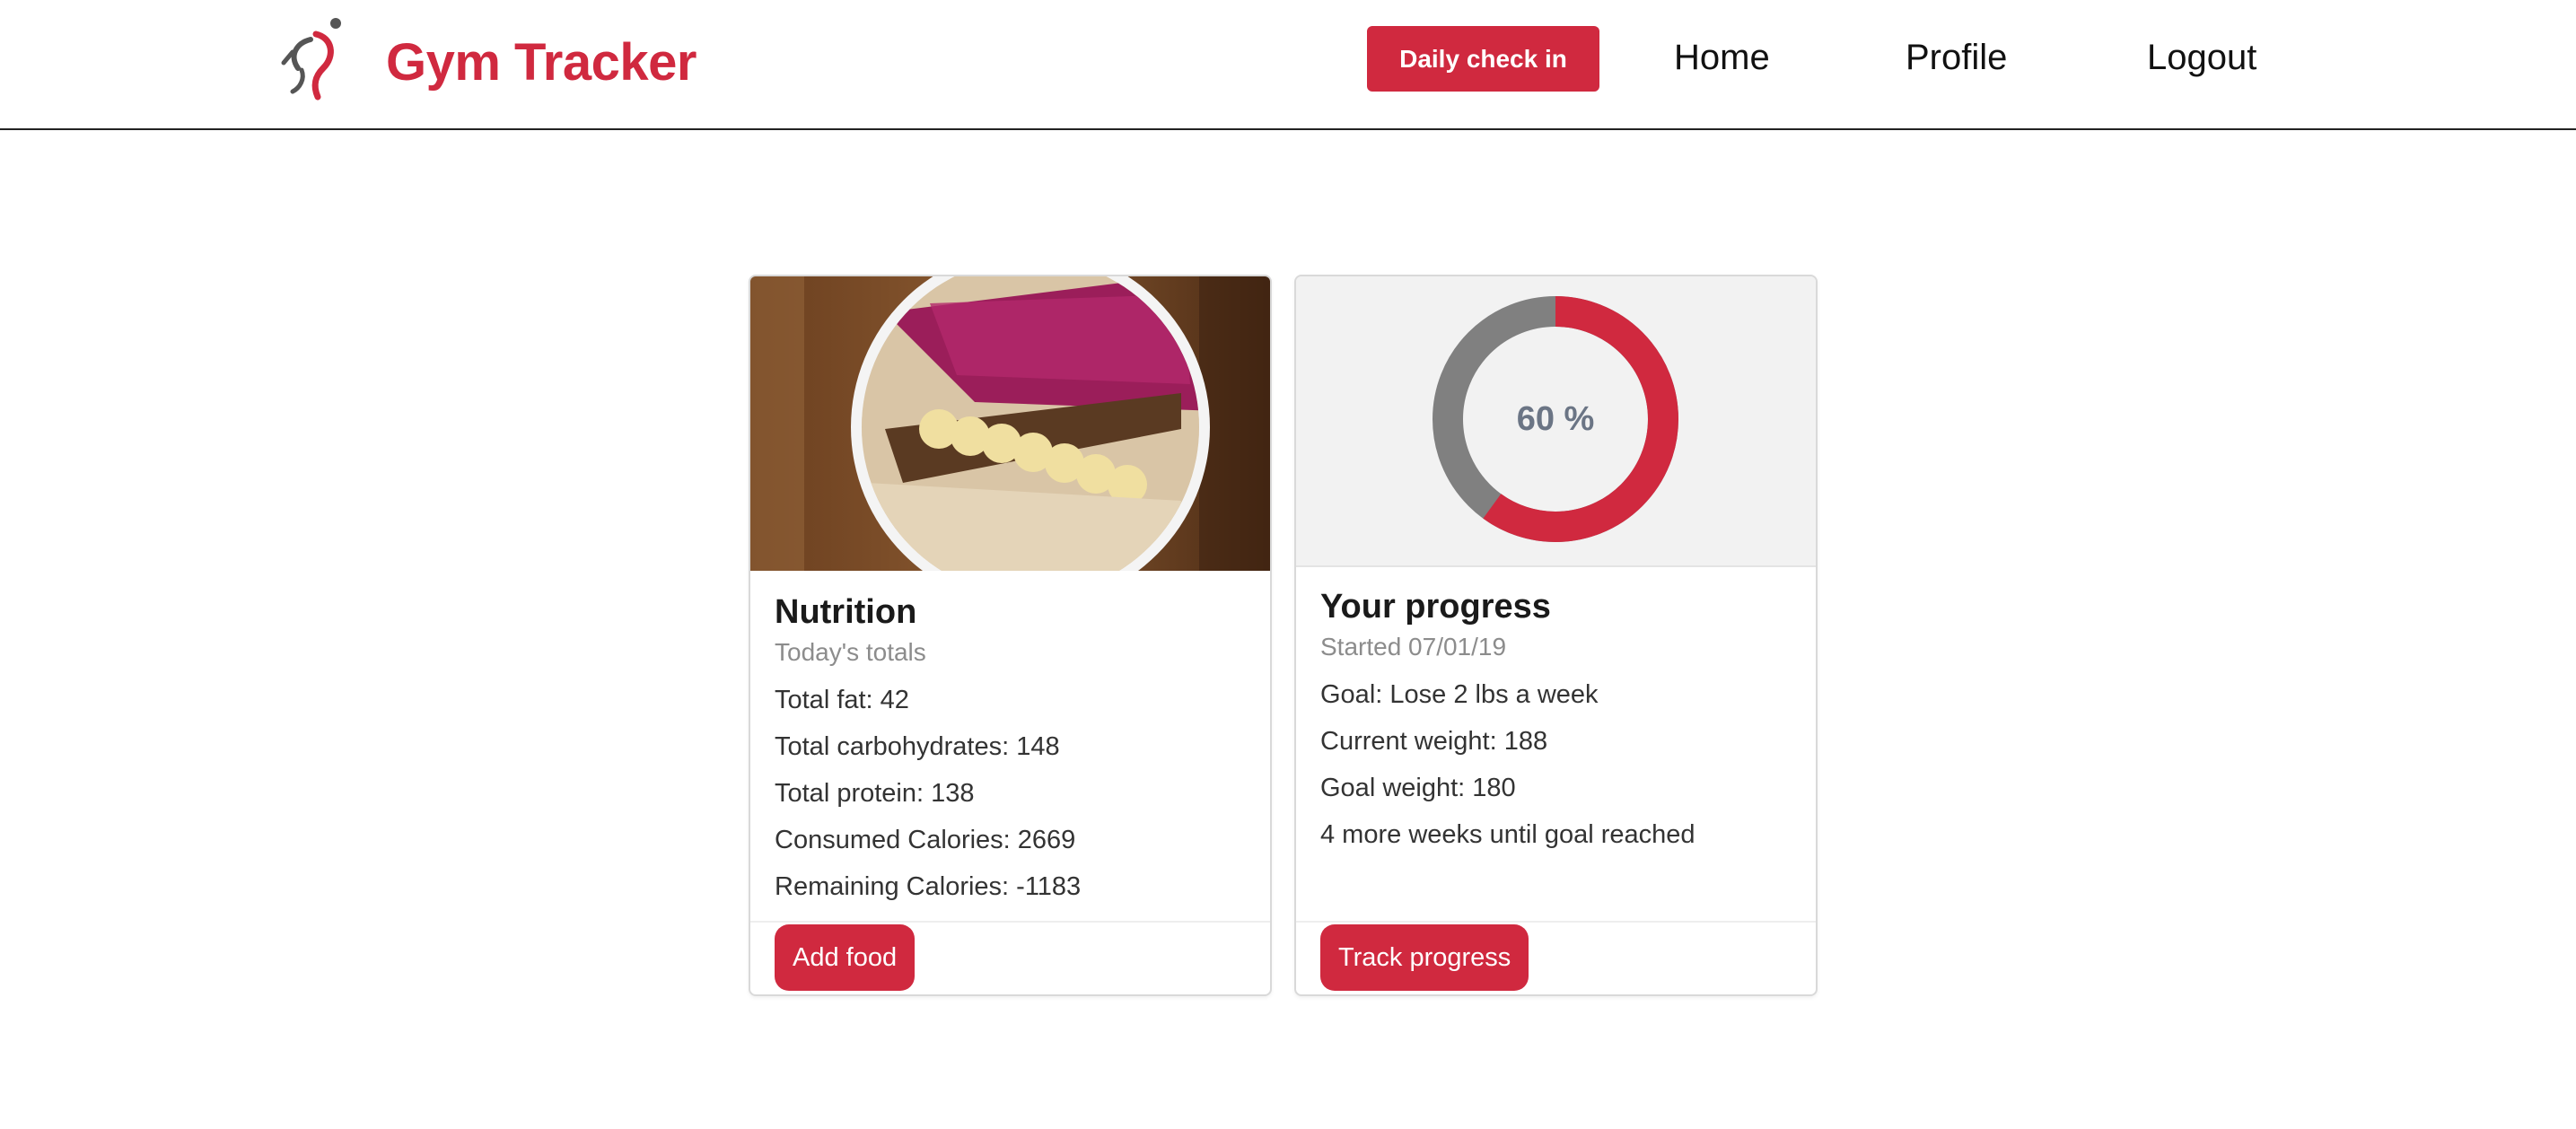 Image resolution: width=2576 pixels, height=1129 pixels. What do you see at coordinates (1483, 59) in the screenshot?
I see `daily-check-in-button: Daily check in` at bounding box center [1483, 59].